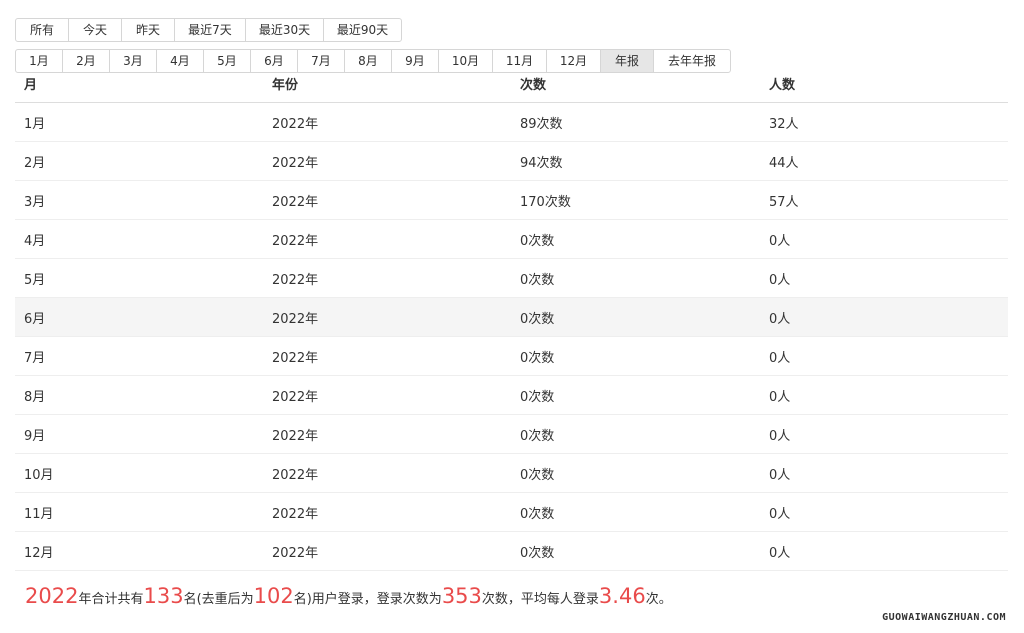 The width and height of the screenshot is (1024, 633). What do you see at coordinates (35, 163) in the screenshot?
I see `cell-month: 2月` at bounding box center [35, 163].